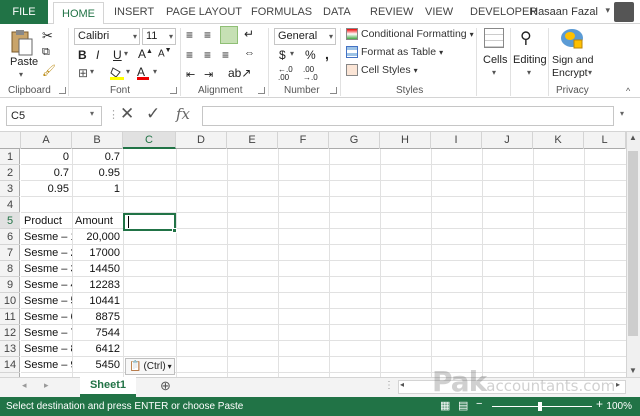  I want to click on font-name-combo: Calibri ▾, so click(107, 36).